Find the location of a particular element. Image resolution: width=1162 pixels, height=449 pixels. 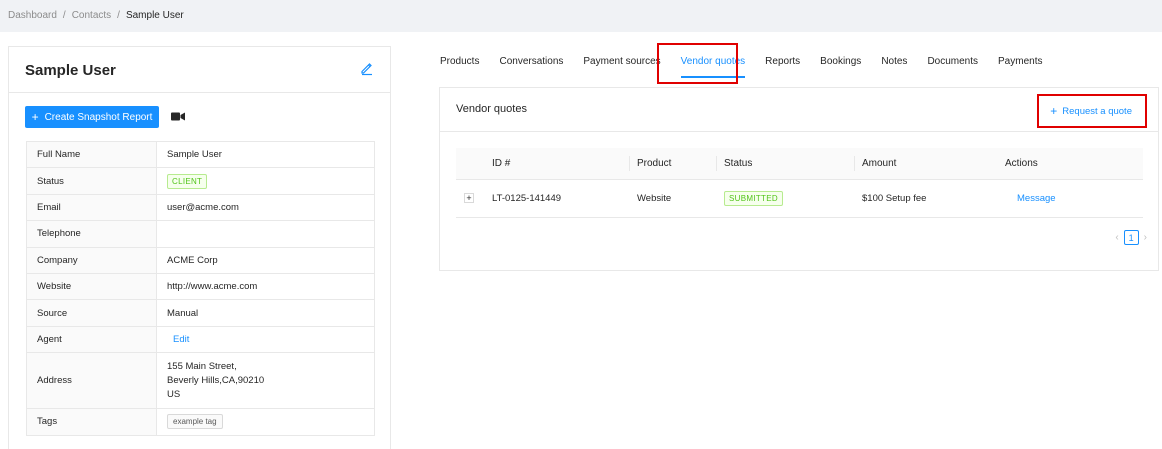

detail-row-telephone: Telephone is located at coordinates (200, 234).